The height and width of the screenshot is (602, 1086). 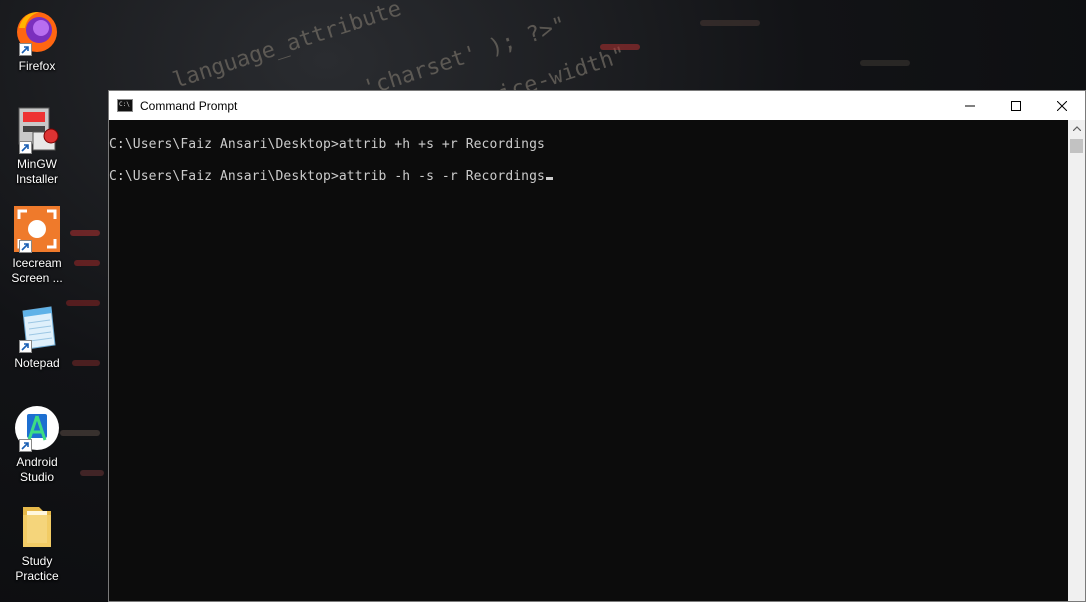 I want to click on desktop-icon-mingw-installer: MinGW Installer, so click(x=37, y=146).